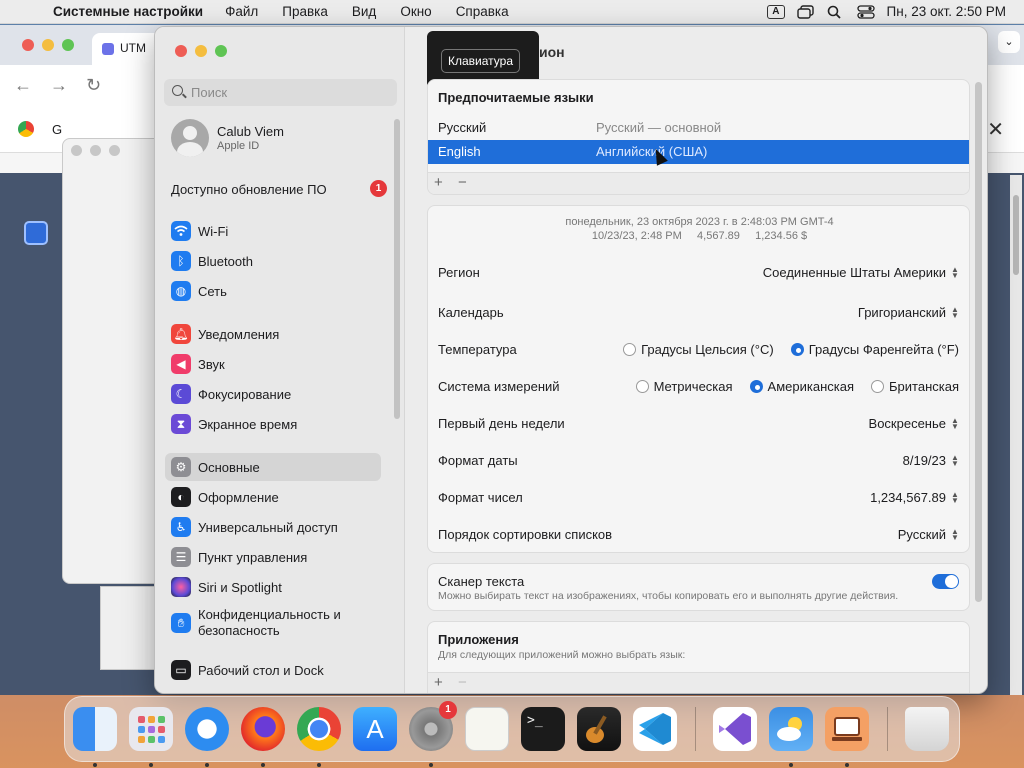  Describe the element at coordinates (915, 386) in the screenshot. I see `measurement-uk-radio: Британская` at that location.